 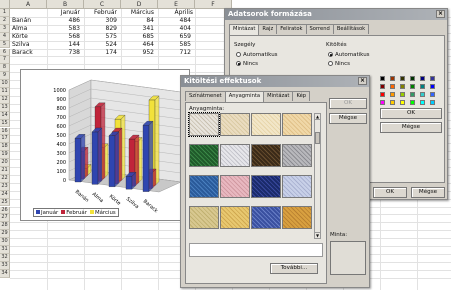 What do you see at coordinates (247, 64) in the screenshot?
I see `border-none-option: Nincs` at bounding box center [247, 64].